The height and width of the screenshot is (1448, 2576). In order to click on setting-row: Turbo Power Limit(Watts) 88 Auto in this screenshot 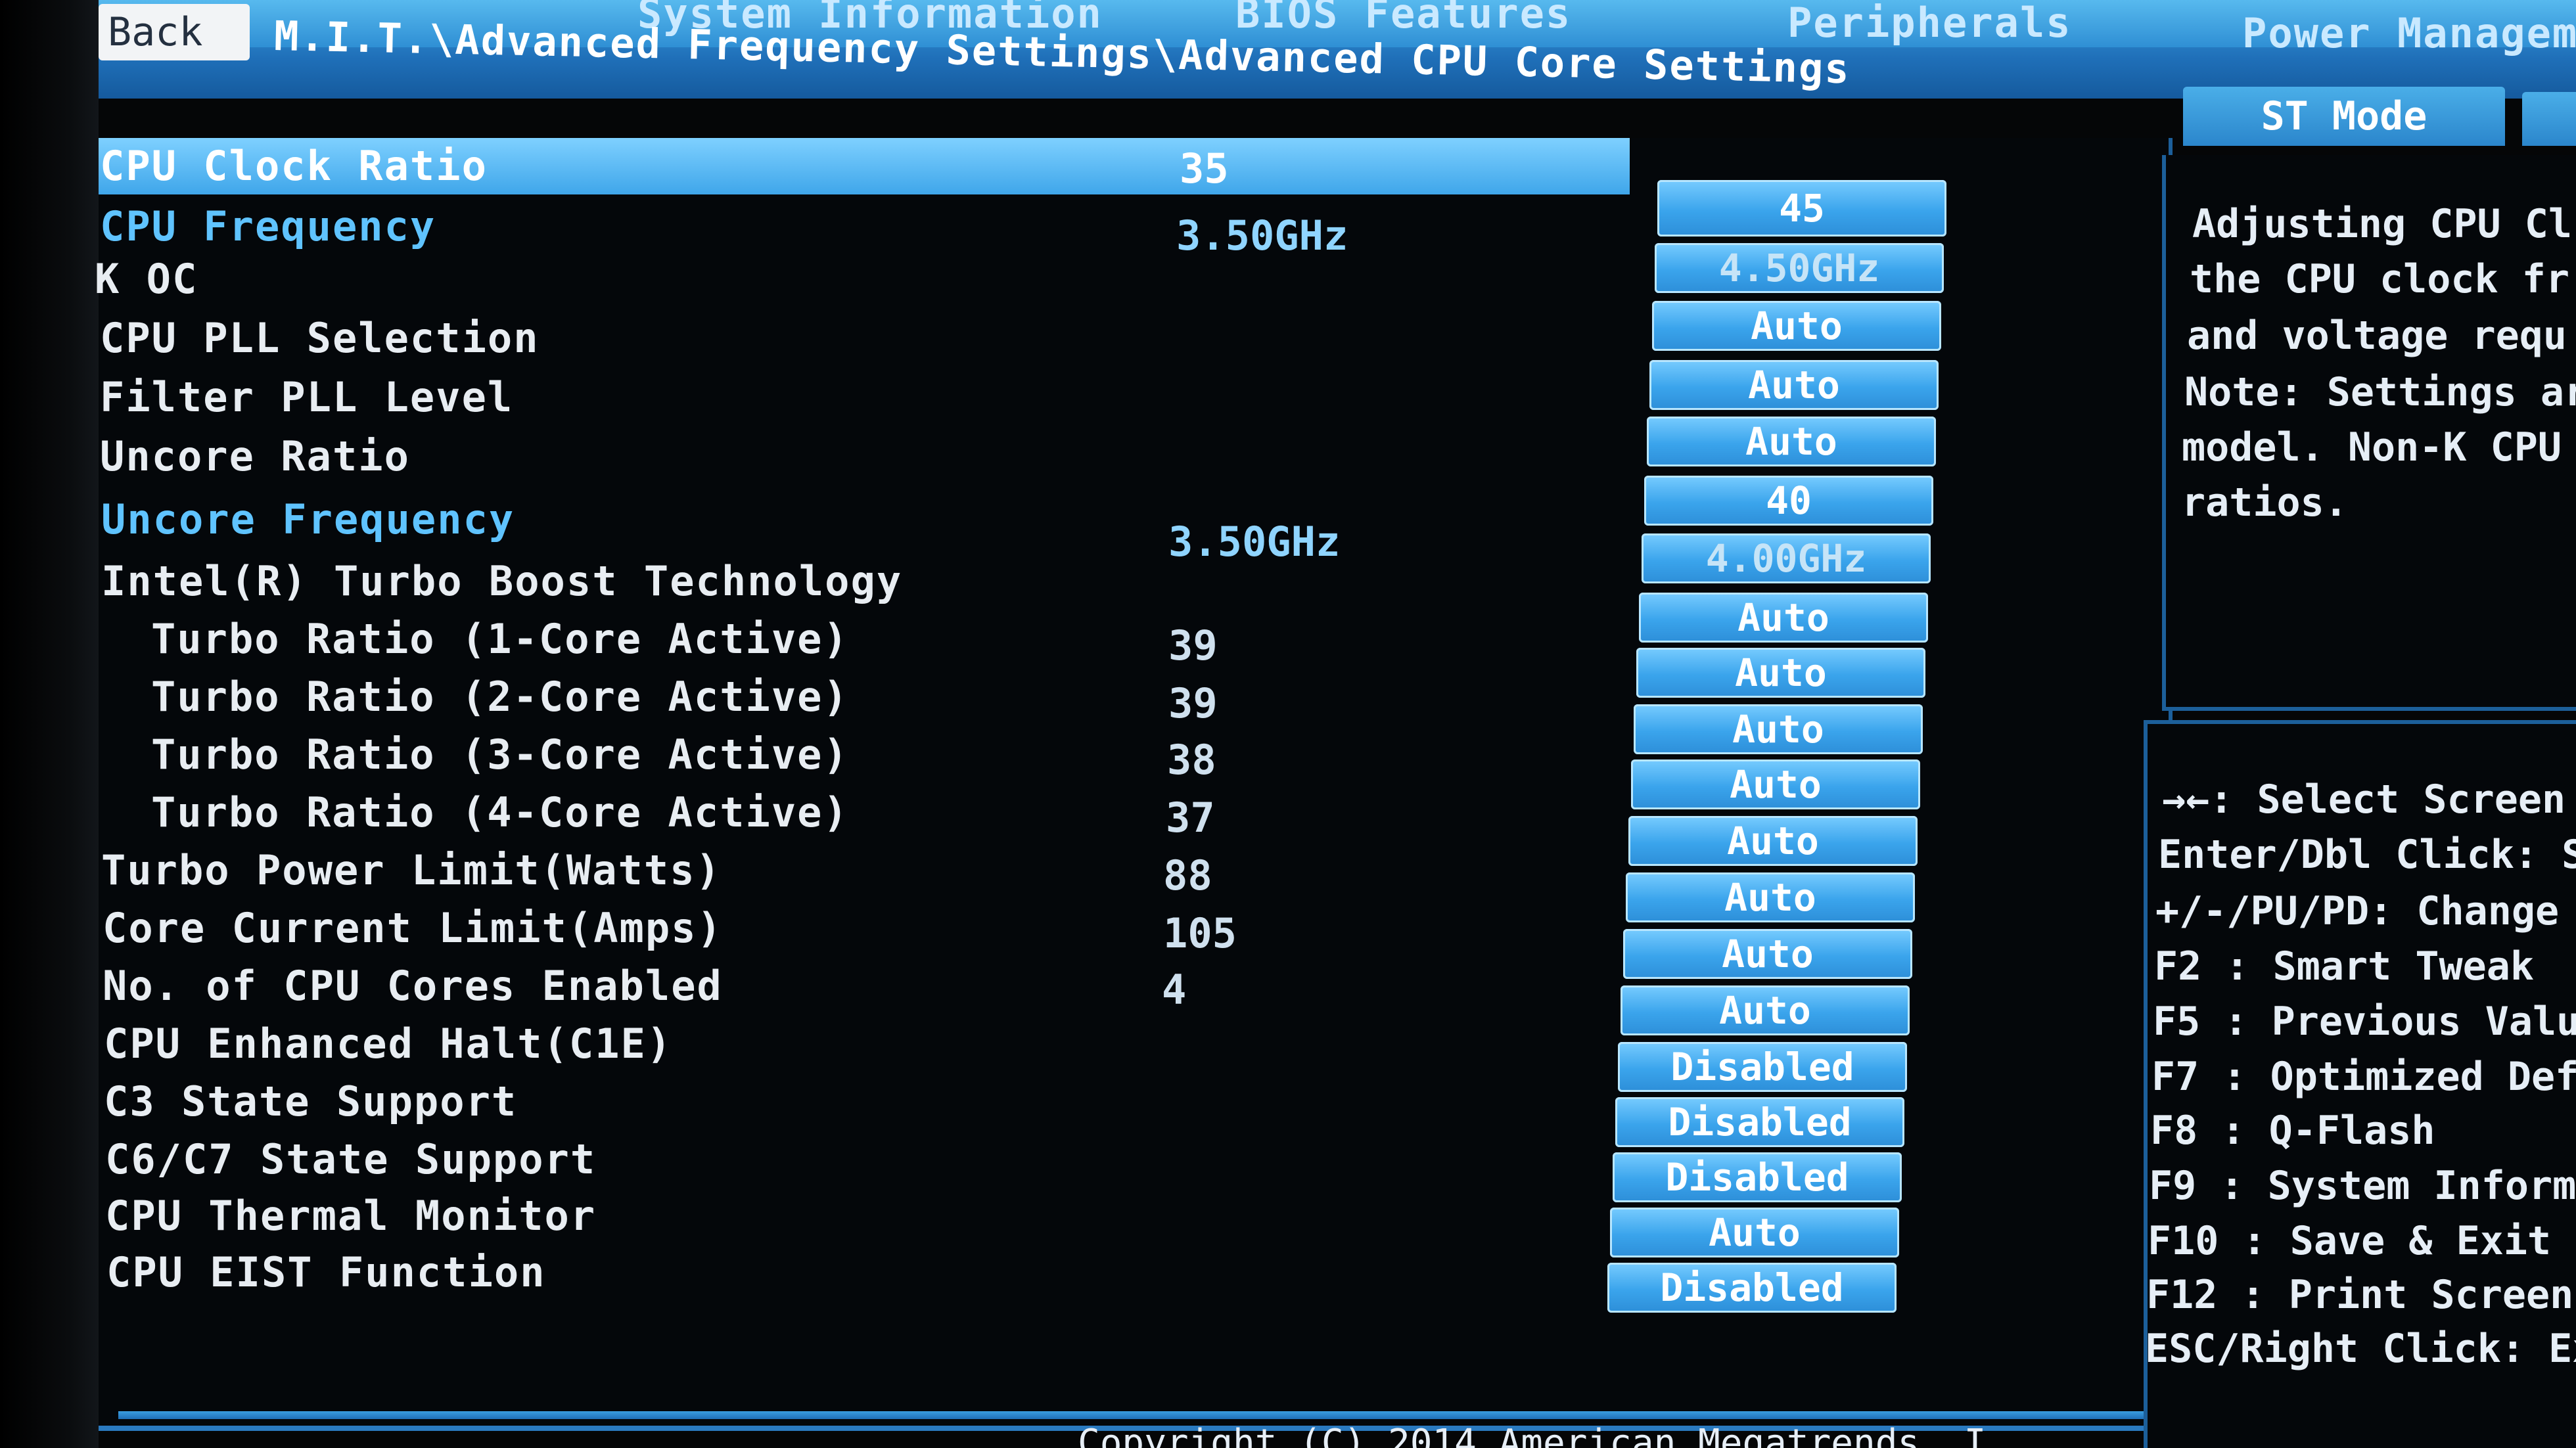, I will do `click(1007, 882)`.